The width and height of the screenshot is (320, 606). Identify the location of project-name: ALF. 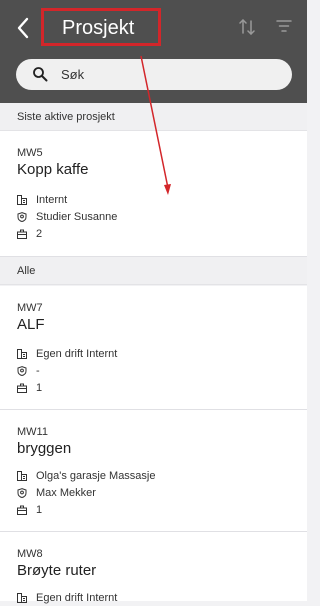
(31, 324).